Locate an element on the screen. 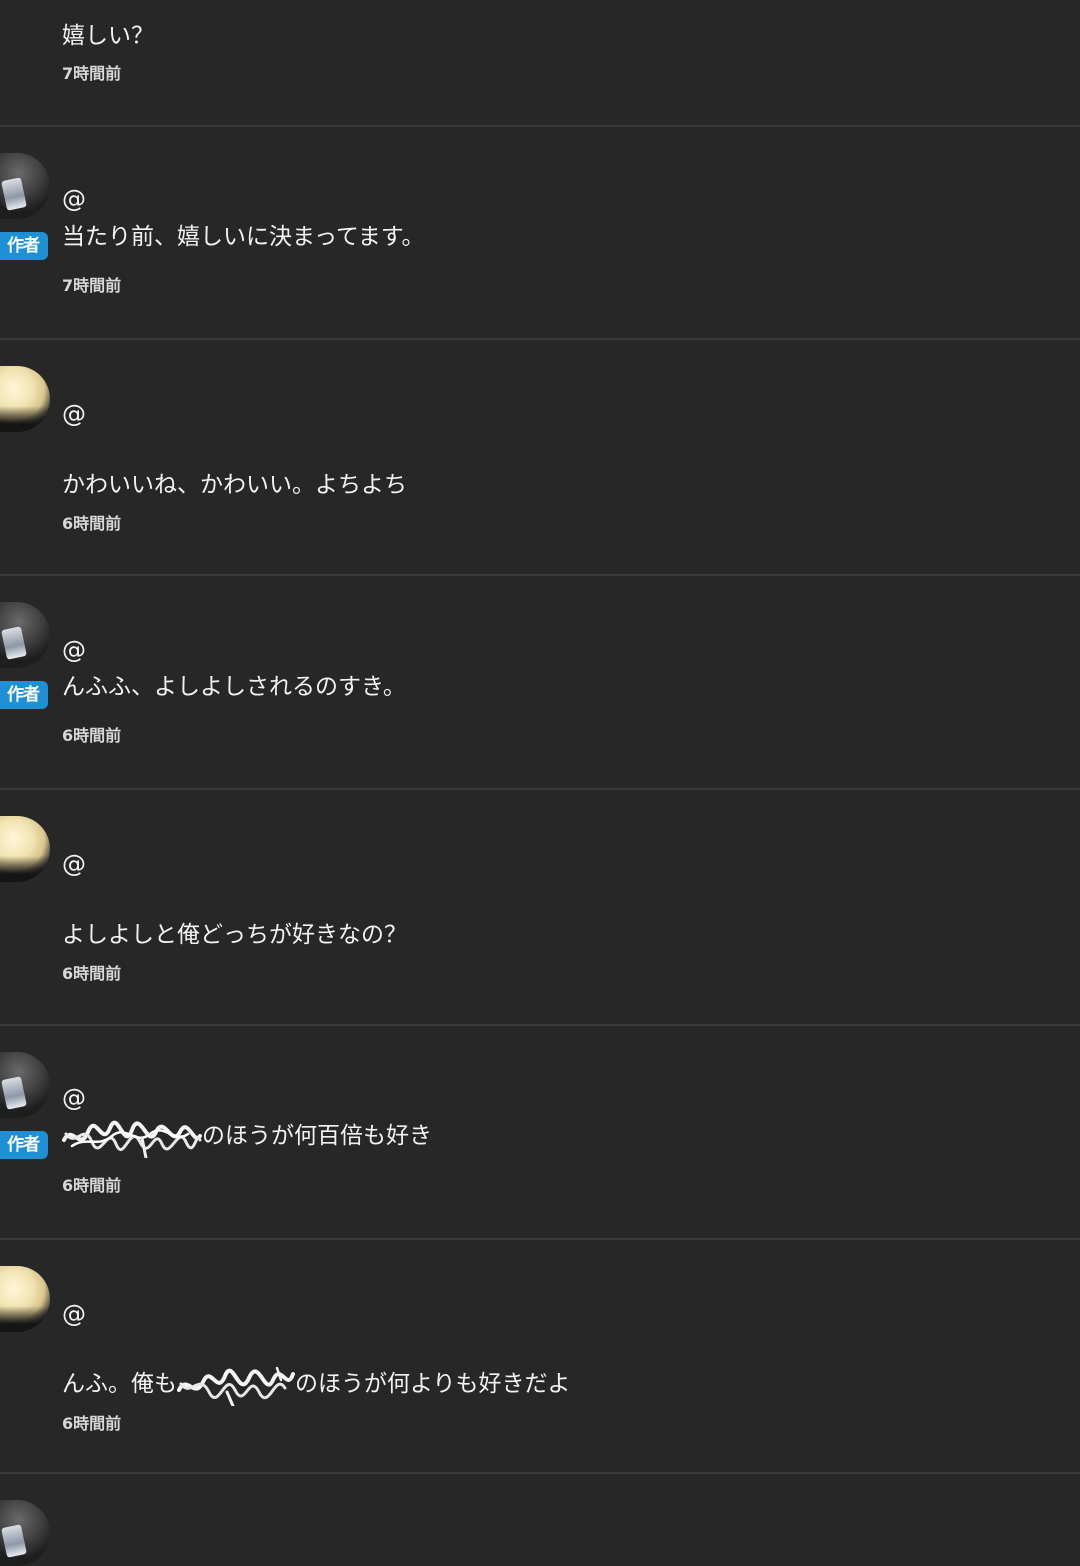 The image size is (1080, 1566). comment-item: @ んふ。俺も のほうが何よりも好きだよ 6時間前 is located at coordinates (540, 1356).